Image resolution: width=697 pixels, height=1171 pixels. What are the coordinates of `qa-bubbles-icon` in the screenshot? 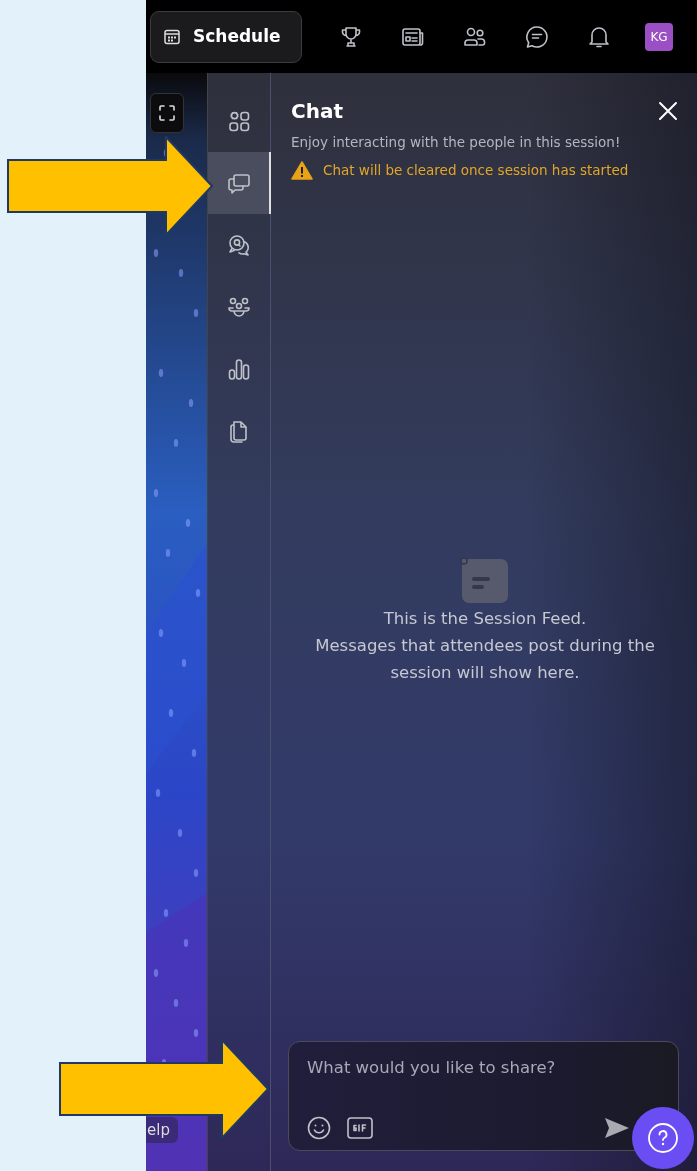 It's located at (238, 245).